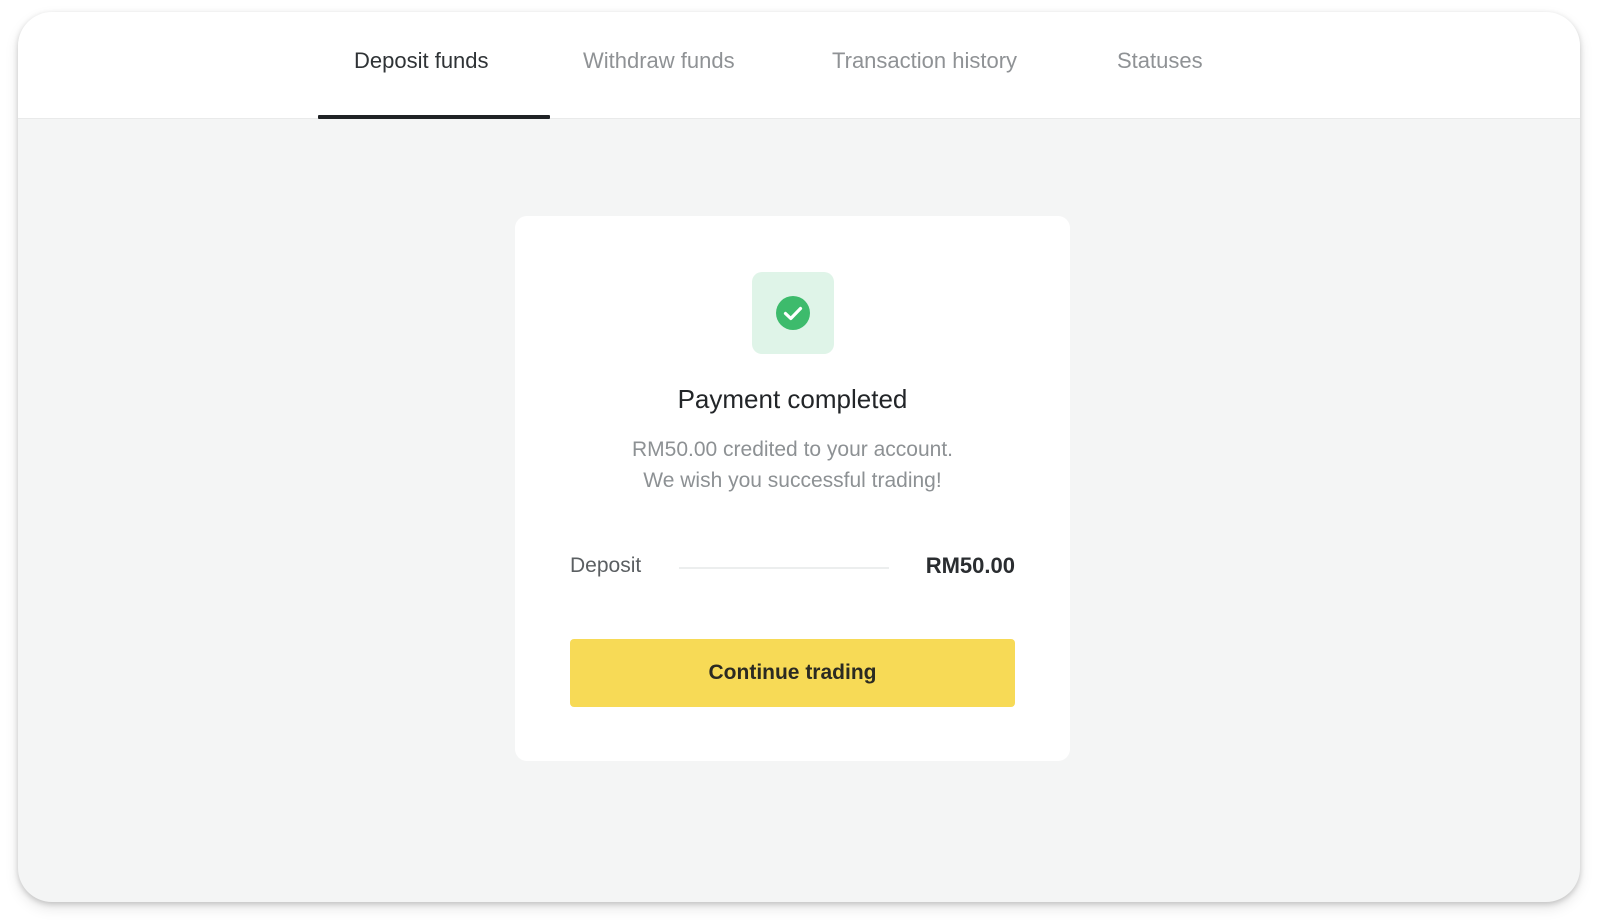  Describe the element at coordinates (924, 61) in the screenshot. I see `tab-transaction-history: Transaction history` at that location.